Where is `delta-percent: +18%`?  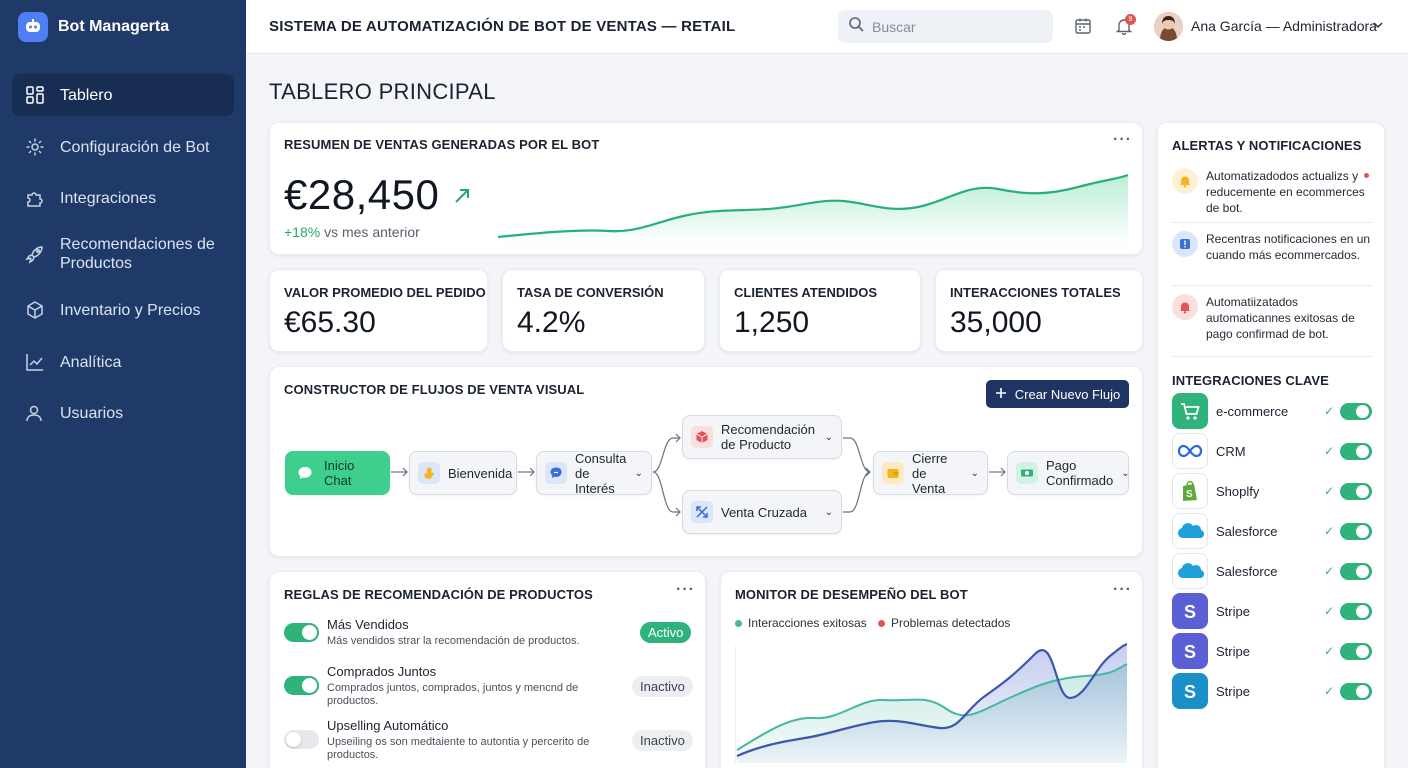
delta-percent: +18% is located at coordinates (302, 232).